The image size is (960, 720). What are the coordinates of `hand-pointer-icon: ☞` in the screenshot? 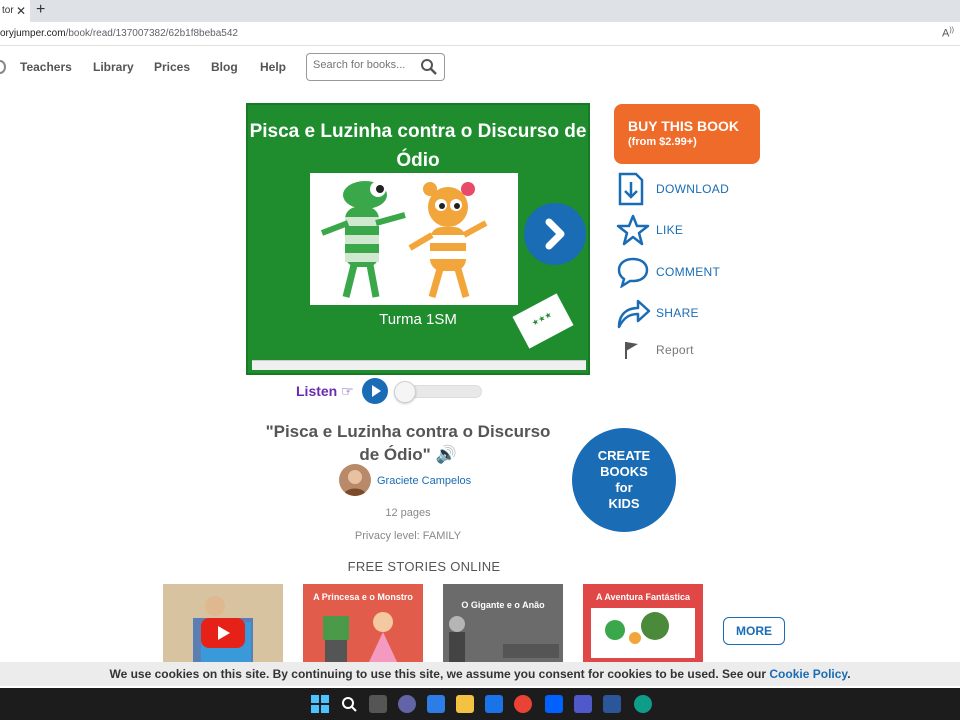 It's located at (347, 391).